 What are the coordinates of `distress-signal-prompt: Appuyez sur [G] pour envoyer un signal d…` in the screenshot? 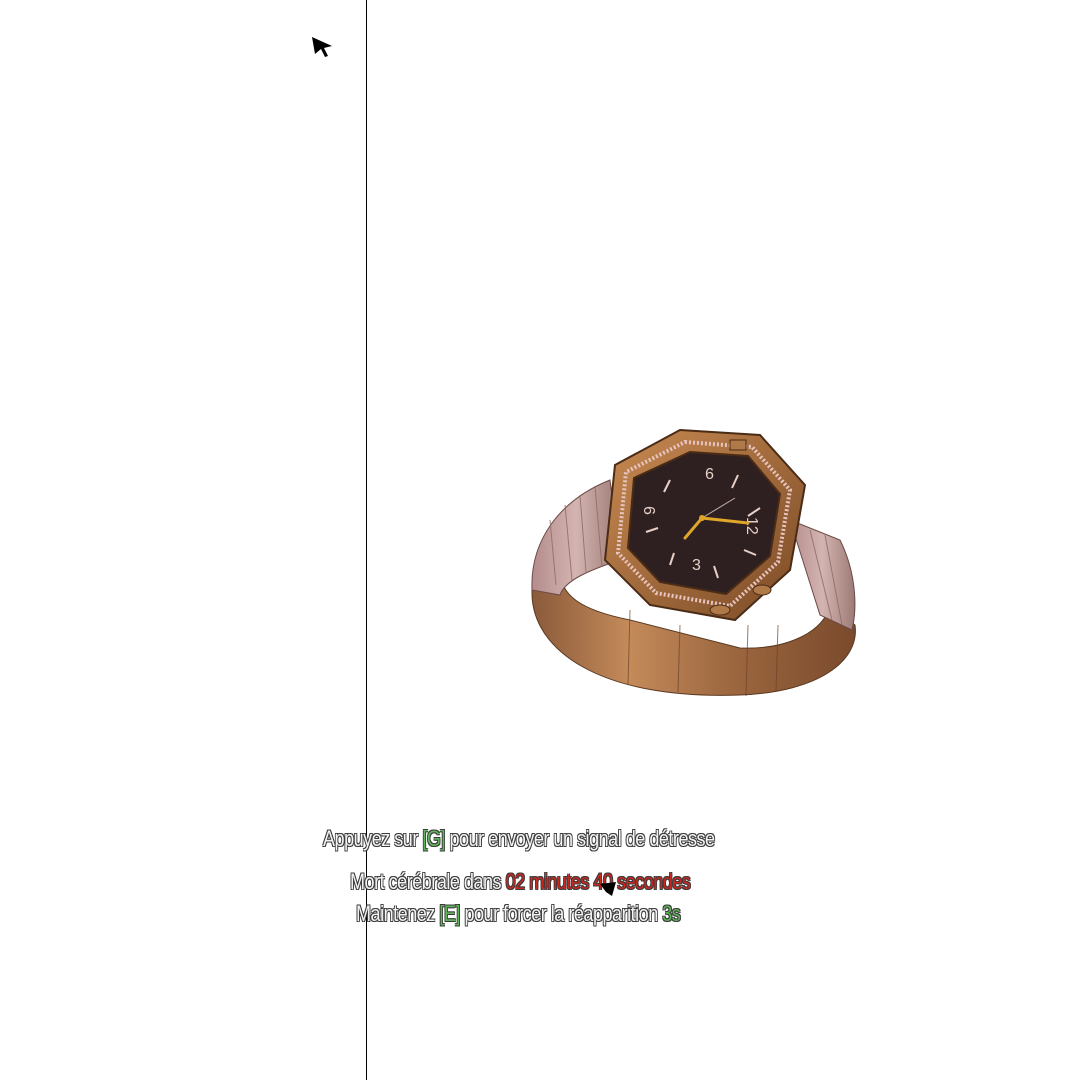 It's located at (519, 839).